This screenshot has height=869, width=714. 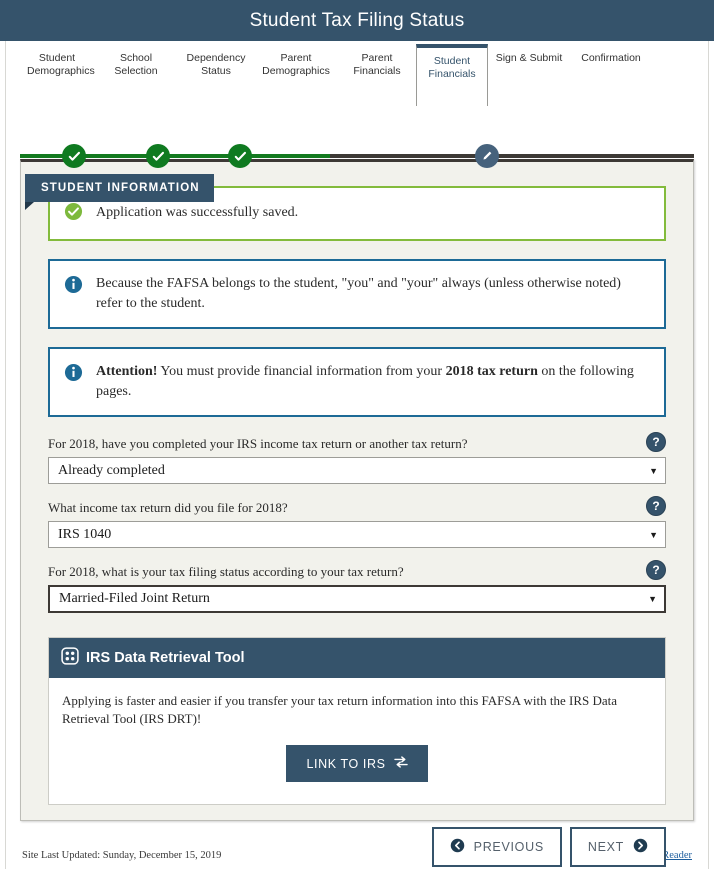 I want to click on step-tab-label: Dependency Status, so click(x=216, y=64).